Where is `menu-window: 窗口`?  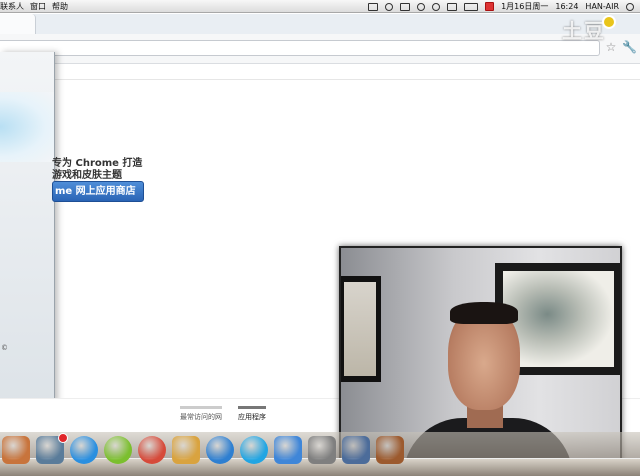
menu-window: 窗口 is located at coordinates (41, 6).